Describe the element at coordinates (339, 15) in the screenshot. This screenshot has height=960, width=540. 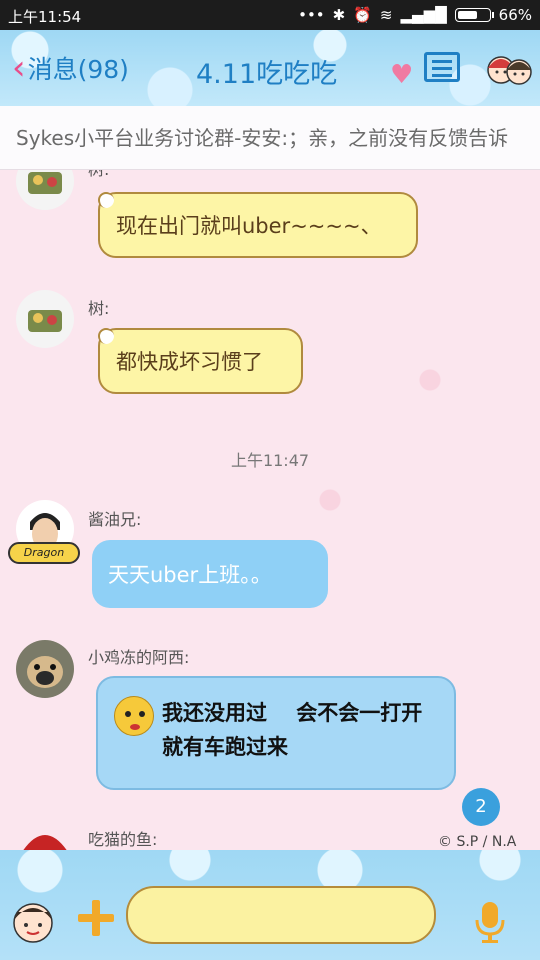
I see `bluetooth-icon: ✱` at that location.